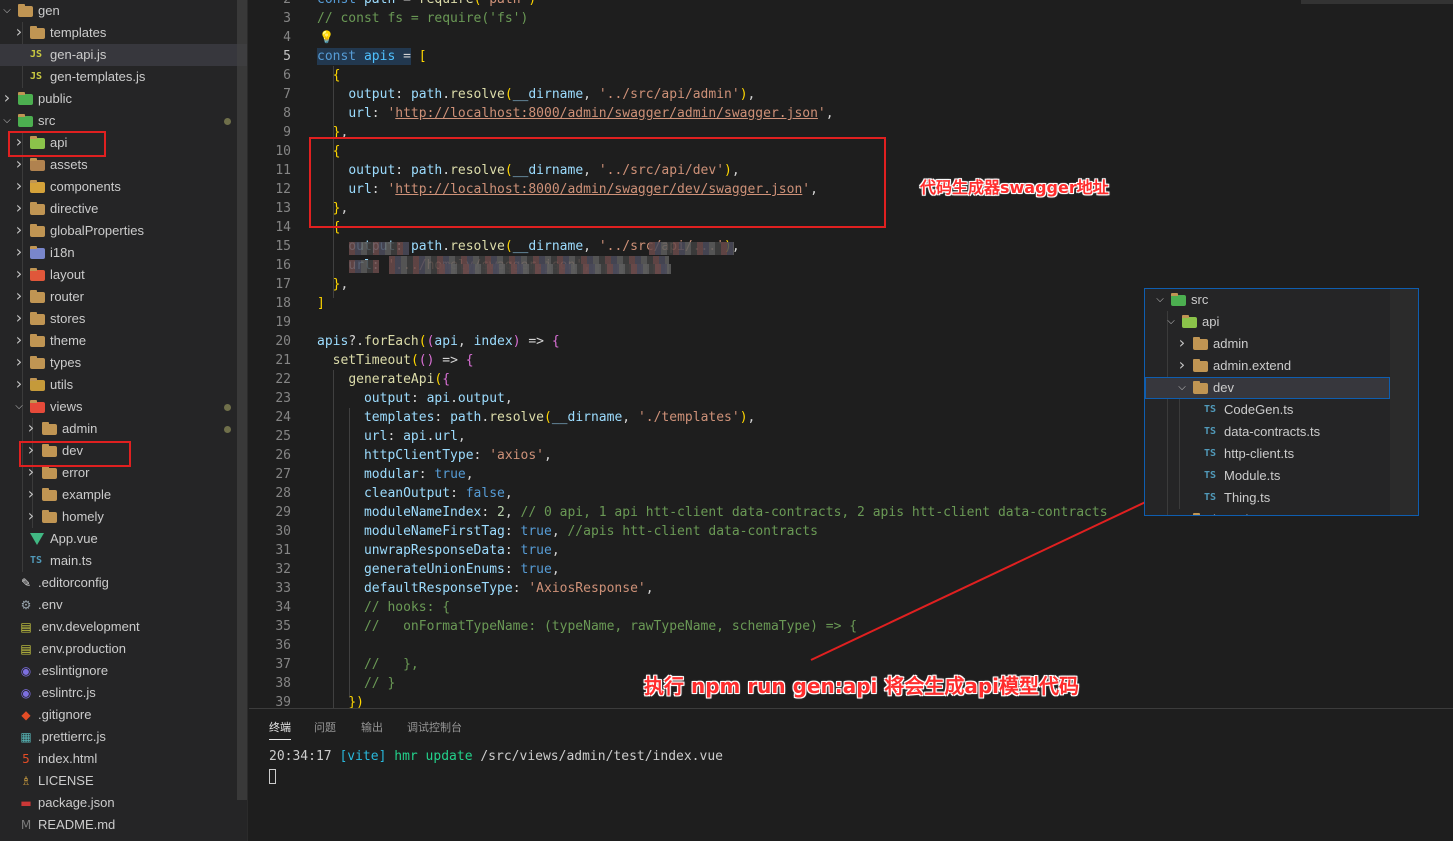 This screenshot has height=841, width=1453. Describe the element at coordinates (78, 32) in the screenshot. I see `tree-item-label: templates` at that location.